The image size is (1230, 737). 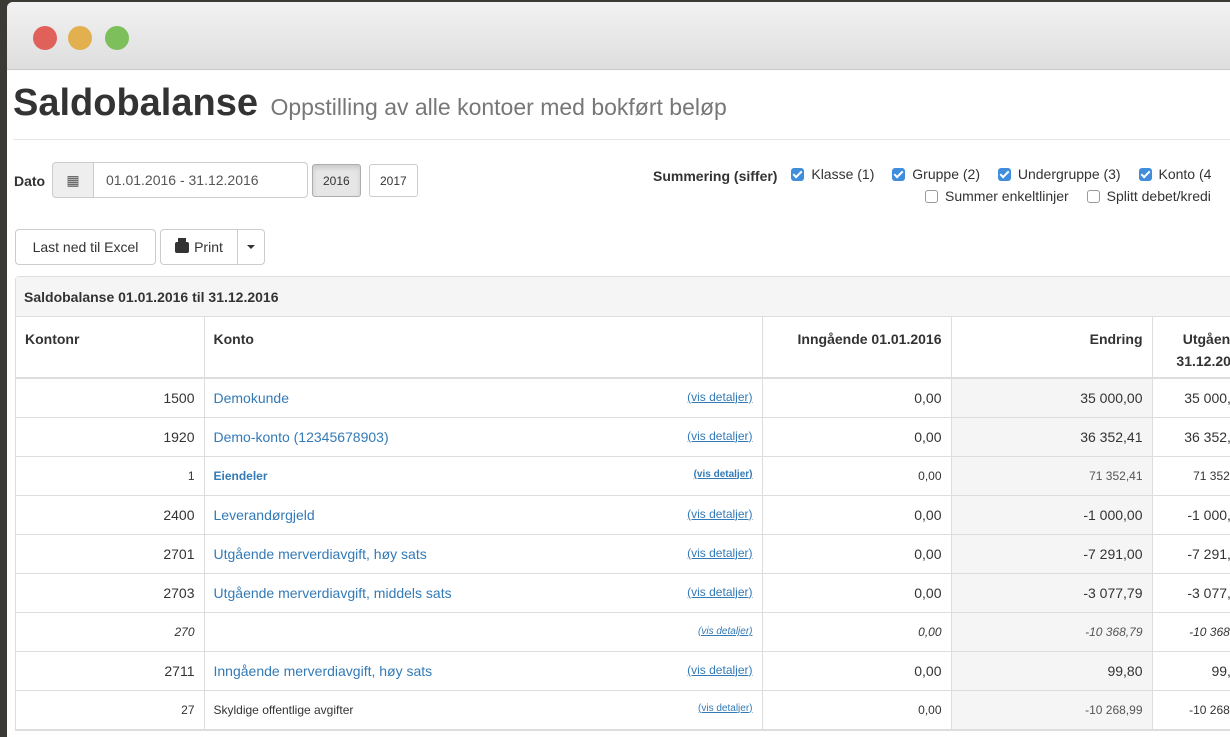 What do you see at coordinates (483, 348) in the screenshot?
I see `col-konto: Konto` at bounding box center [483, 348].